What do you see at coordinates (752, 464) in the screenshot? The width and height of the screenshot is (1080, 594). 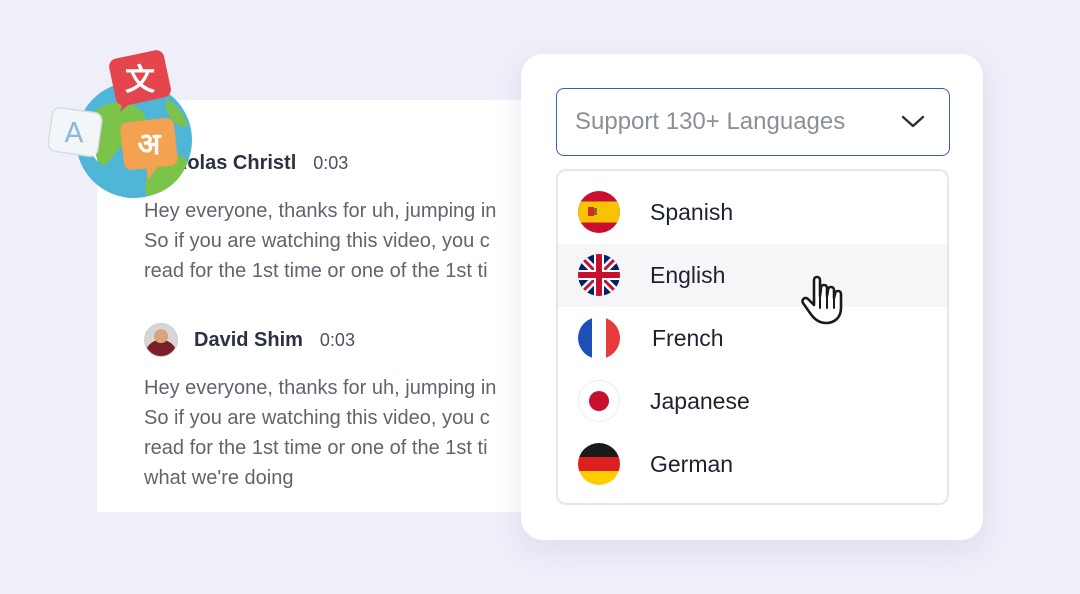 I see `language-option-german: German` at bounding box center [752, 464].